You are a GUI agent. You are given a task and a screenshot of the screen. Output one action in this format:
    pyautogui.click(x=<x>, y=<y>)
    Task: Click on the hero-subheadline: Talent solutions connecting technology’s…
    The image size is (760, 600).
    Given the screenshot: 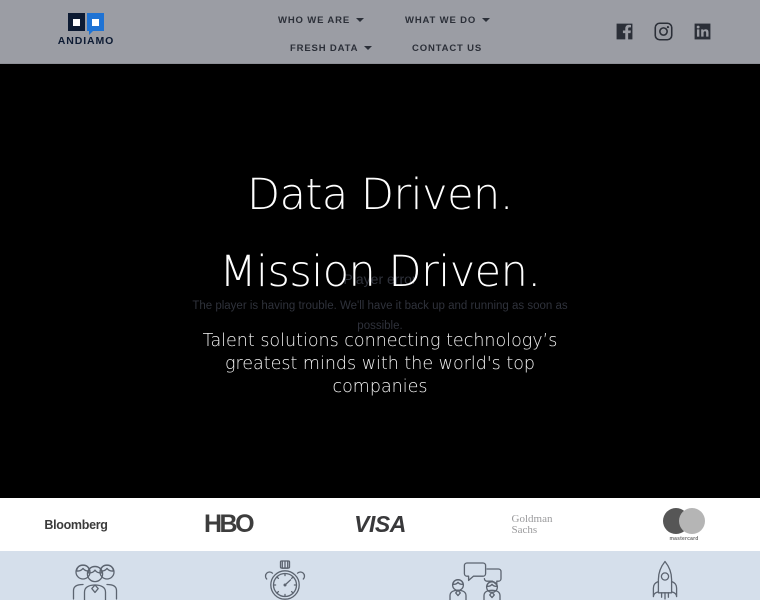 What is the action you would take?
    pyautogui.click(x=380, y=364)
    